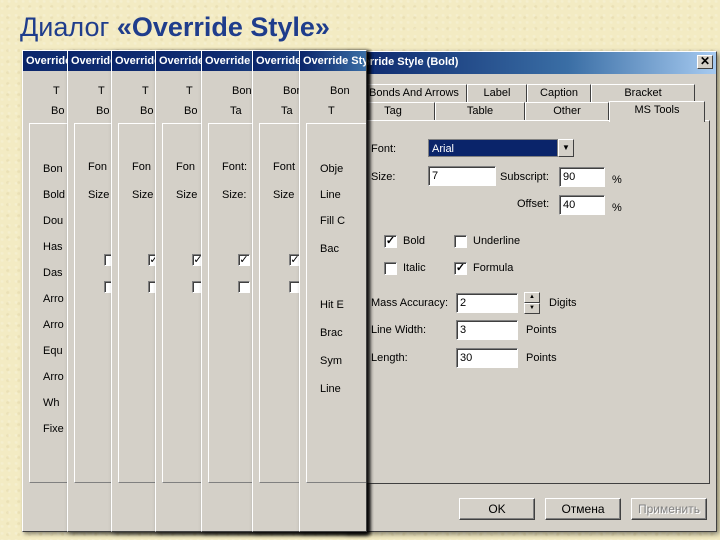 This screenshot has width=720, height=540. What do you see at coordinates (331, 333) in the screenshot?
I see `background-row-label: Brac` at bounding box center [331, 333].